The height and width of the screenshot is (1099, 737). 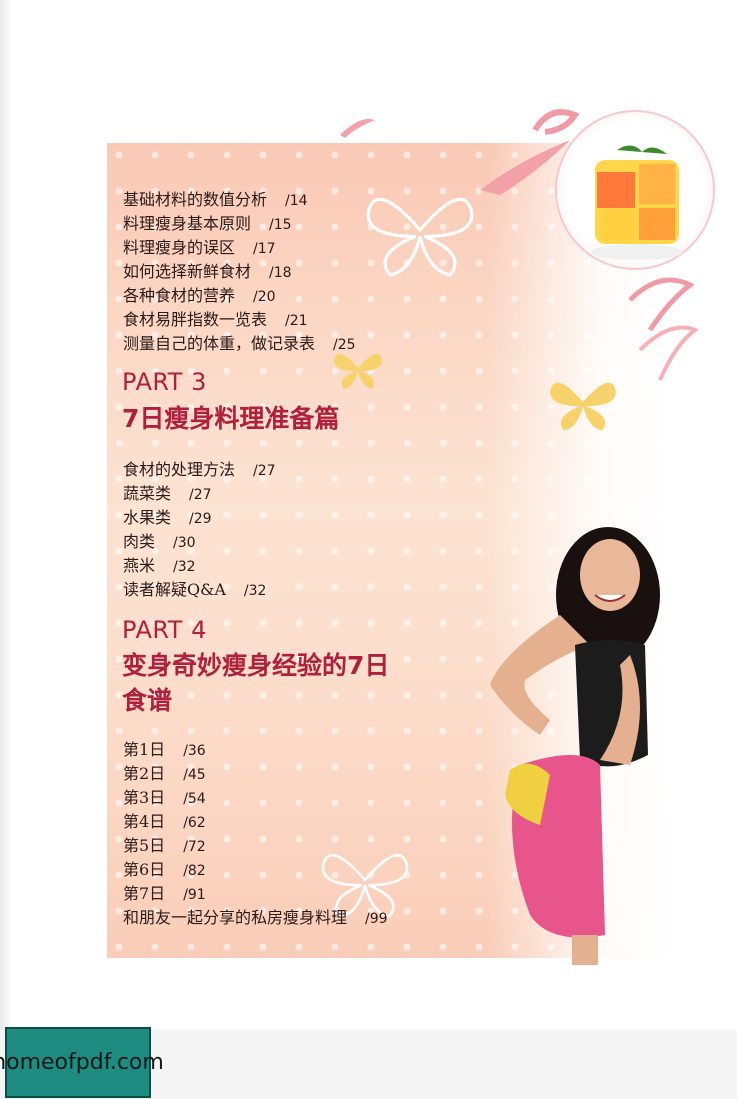 I want to click on toc-entry: 基础材料的数值分析/14, so click(x=215, y=200).